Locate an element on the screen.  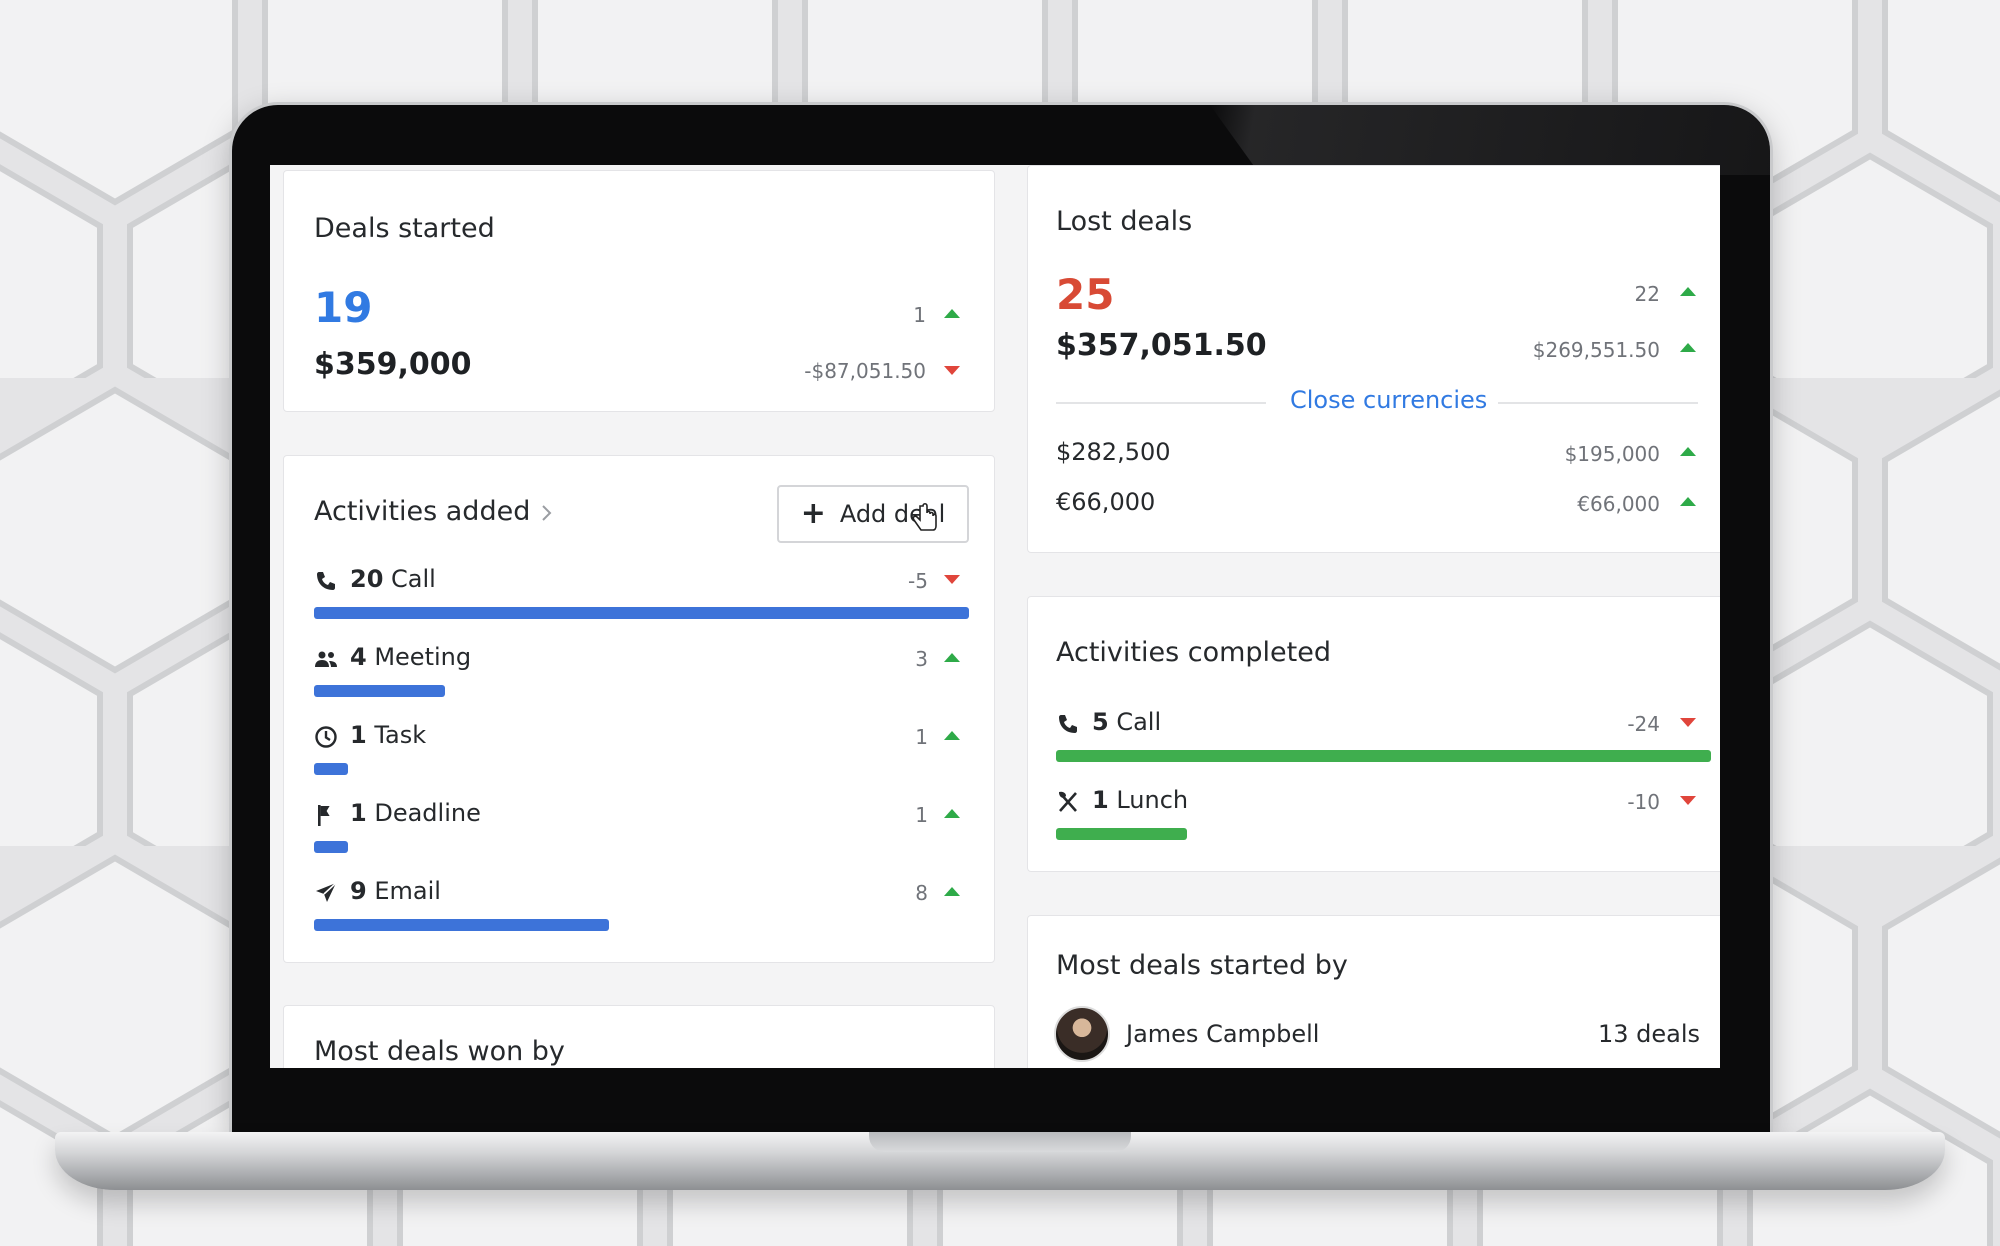
activity-label: 20 Call is located at coordinates (393, 579).